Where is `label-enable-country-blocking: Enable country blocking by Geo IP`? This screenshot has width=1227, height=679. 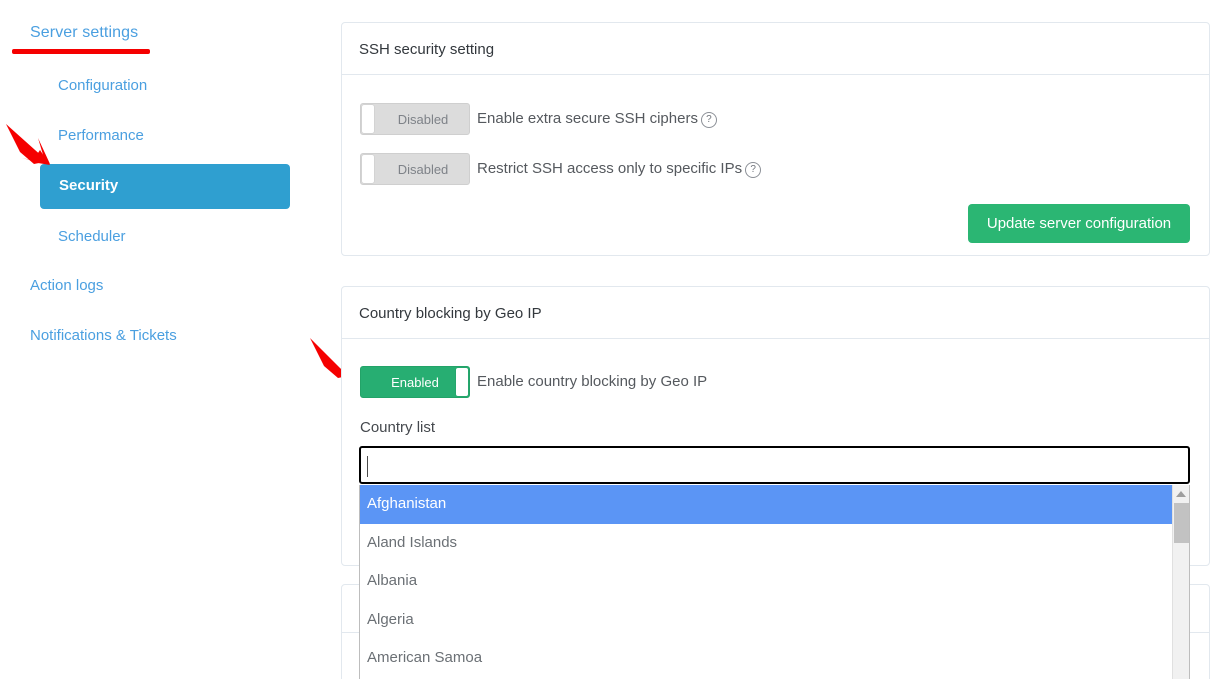 label-enable-country-blocking: Enable country blocking by Geo IP is located at coordinates (592, 381).